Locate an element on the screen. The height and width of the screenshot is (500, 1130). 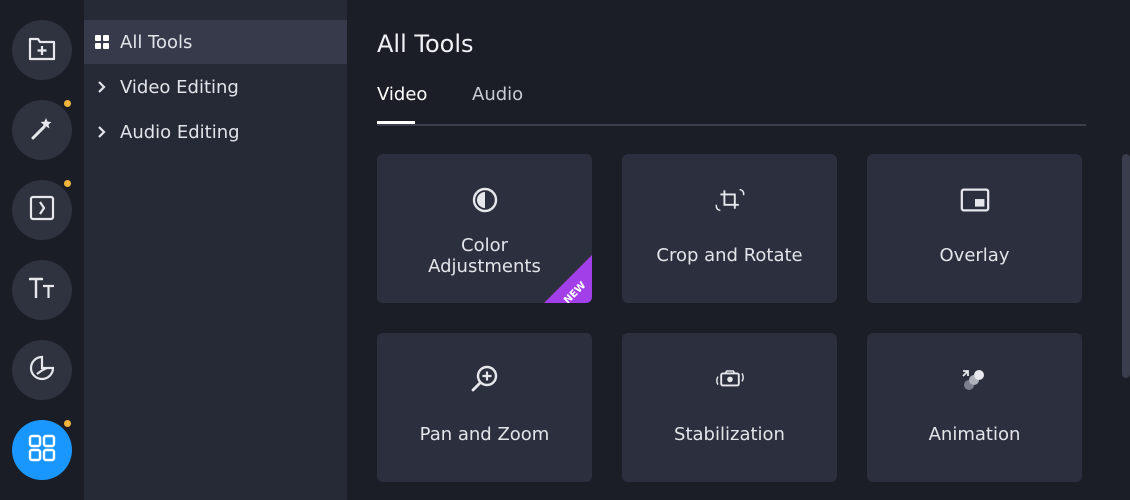
transitions-button is located at coordinates (42, 210).